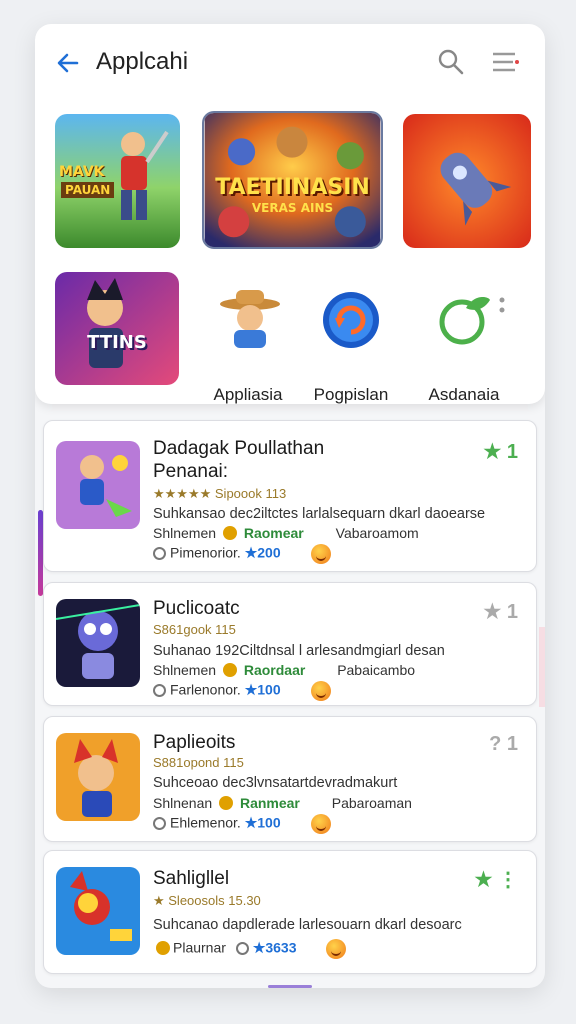 The width and height of the screenshot is (576, 1024). I want to click on featured-tile-rocket, so click(467, 181).